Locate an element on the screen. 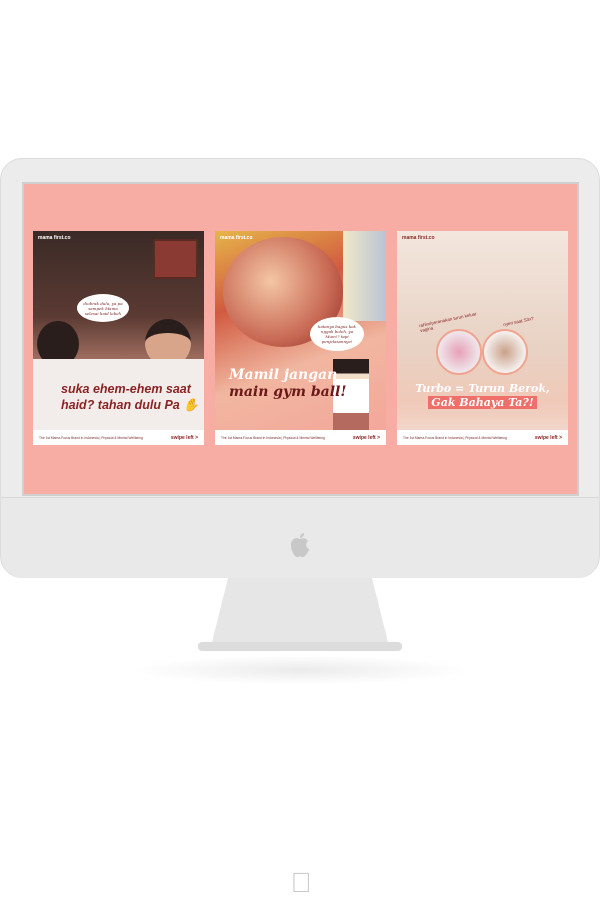 The width and height of the screenshot is (600, 898). caption-right: nyeri saat S3x? is located at coordinates (518, 321).